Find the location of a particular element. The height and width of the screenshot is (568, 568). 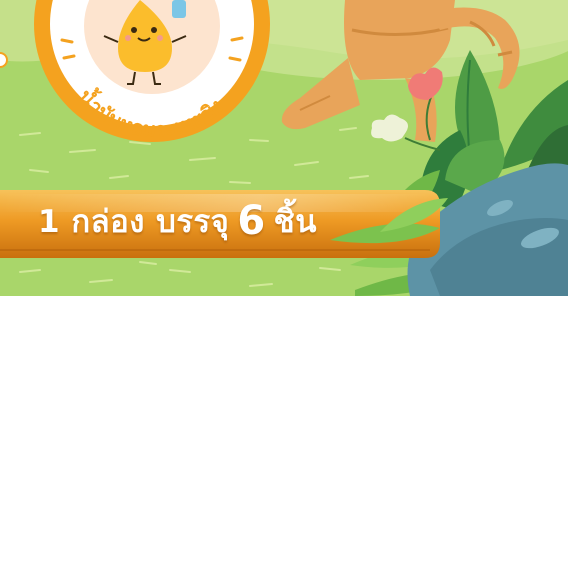

package-prefix-text: 1 กล่อง บรรจุ is located at coordinates (134, 222).